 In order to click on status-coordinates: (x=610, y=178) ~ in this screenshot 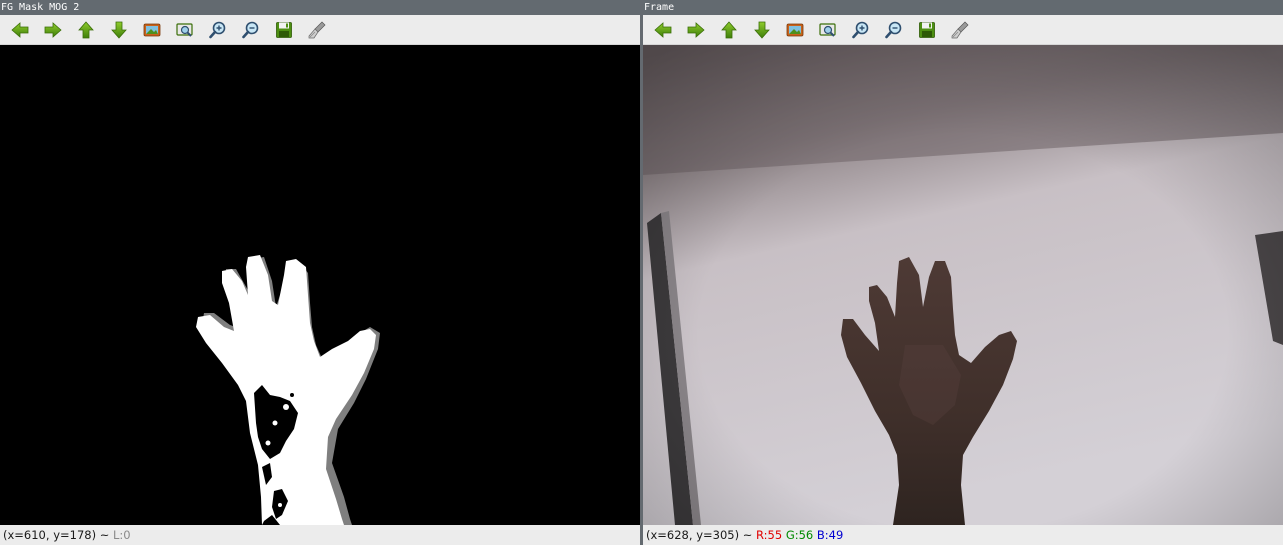, I will do `click(56, 535)`.